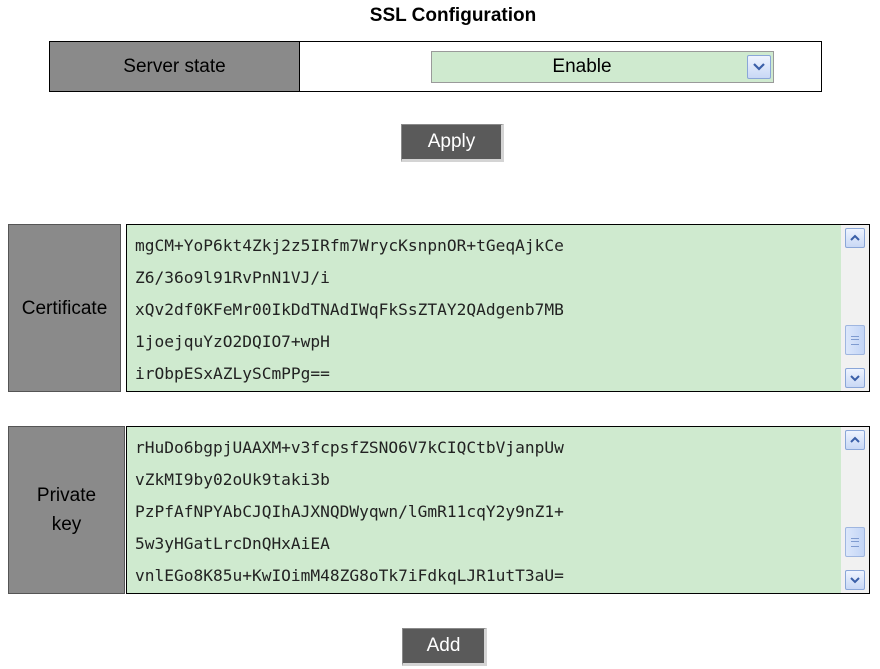 This screenshot has width=880, height=669. I want to click on server-state-label: Server state, so click(175, 66).